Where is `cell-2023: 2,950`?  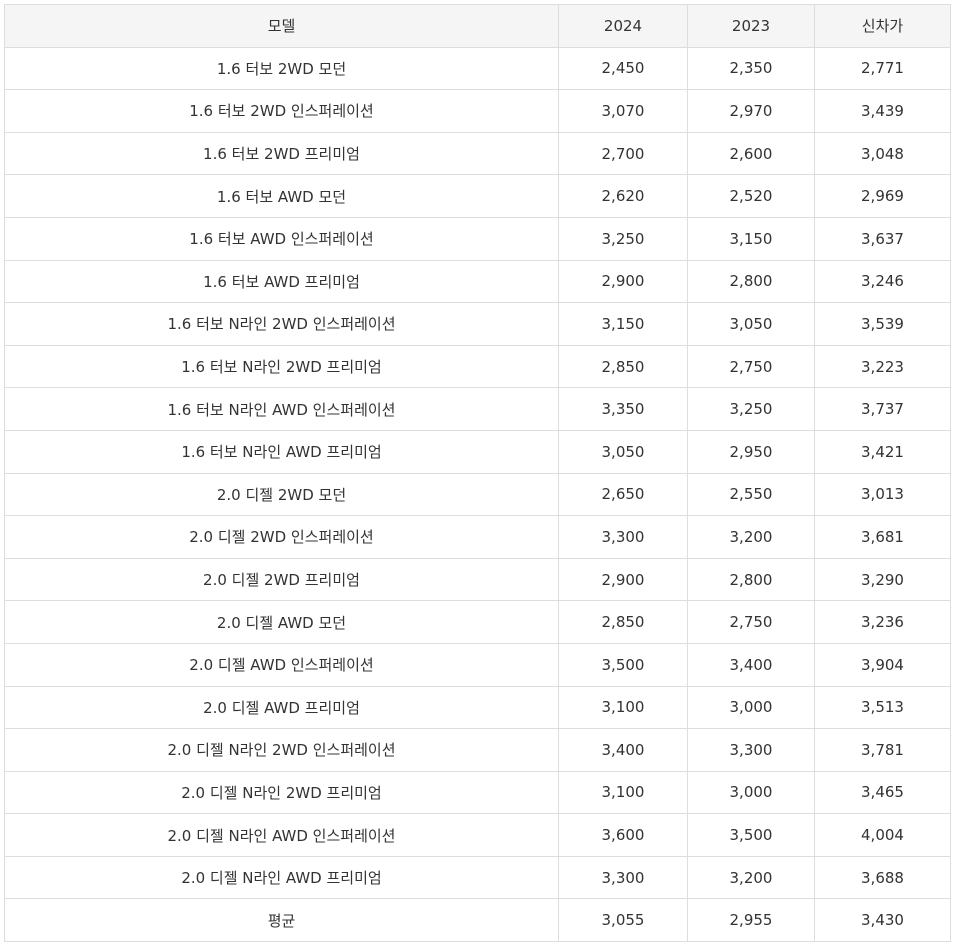 cell-2023: 2,950 is located at coordinates (751, 451).